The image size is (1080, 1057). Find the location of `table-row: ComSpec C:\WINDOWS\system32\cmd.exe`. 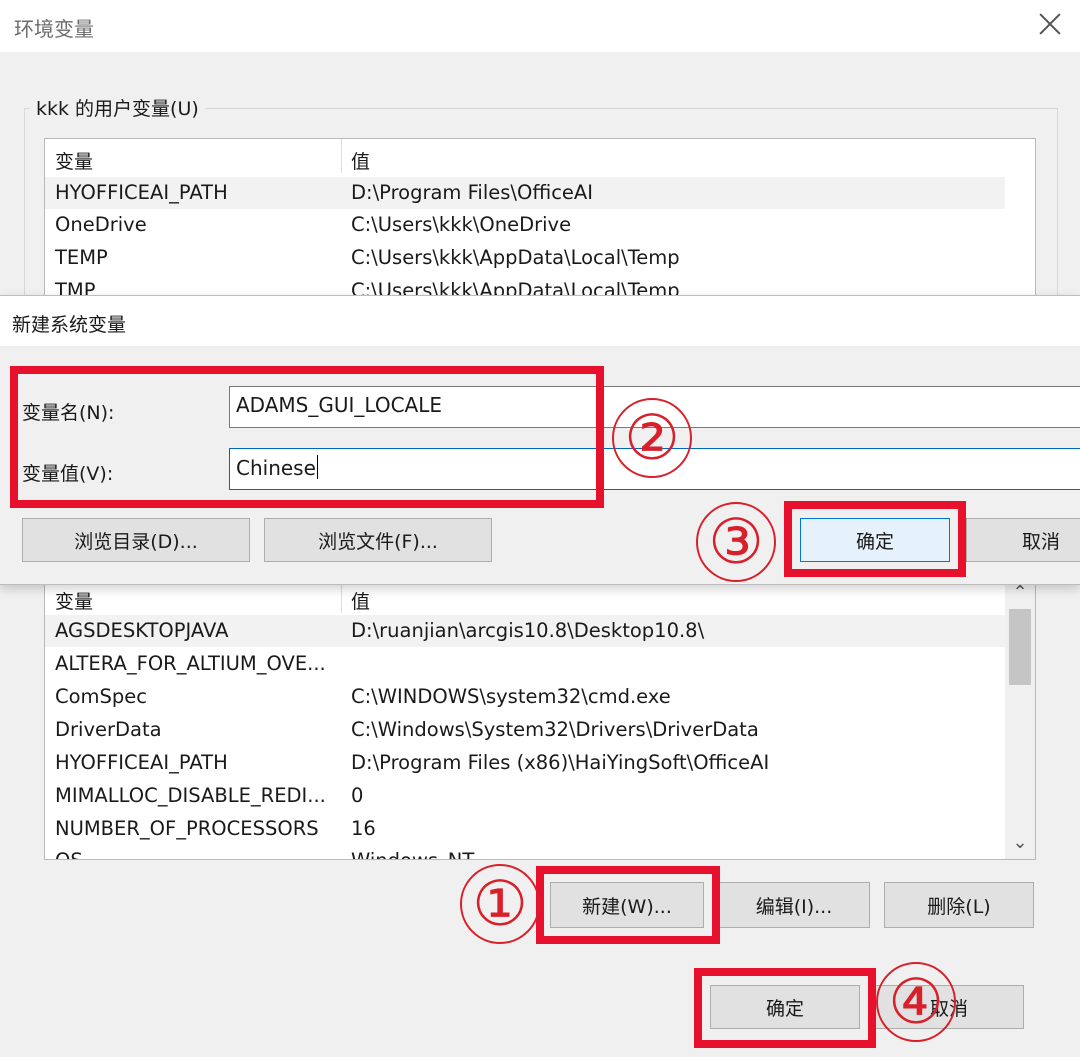

table-row: ComSpec C:\WINDOWS\system32\cmd.exe is located at coordinates (525, 697).